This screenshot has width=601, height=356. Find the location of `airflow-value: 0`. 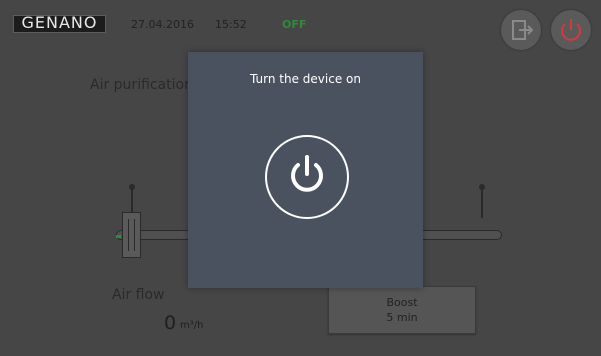

airflow-value: 0 is located at coordinates (170, 323).